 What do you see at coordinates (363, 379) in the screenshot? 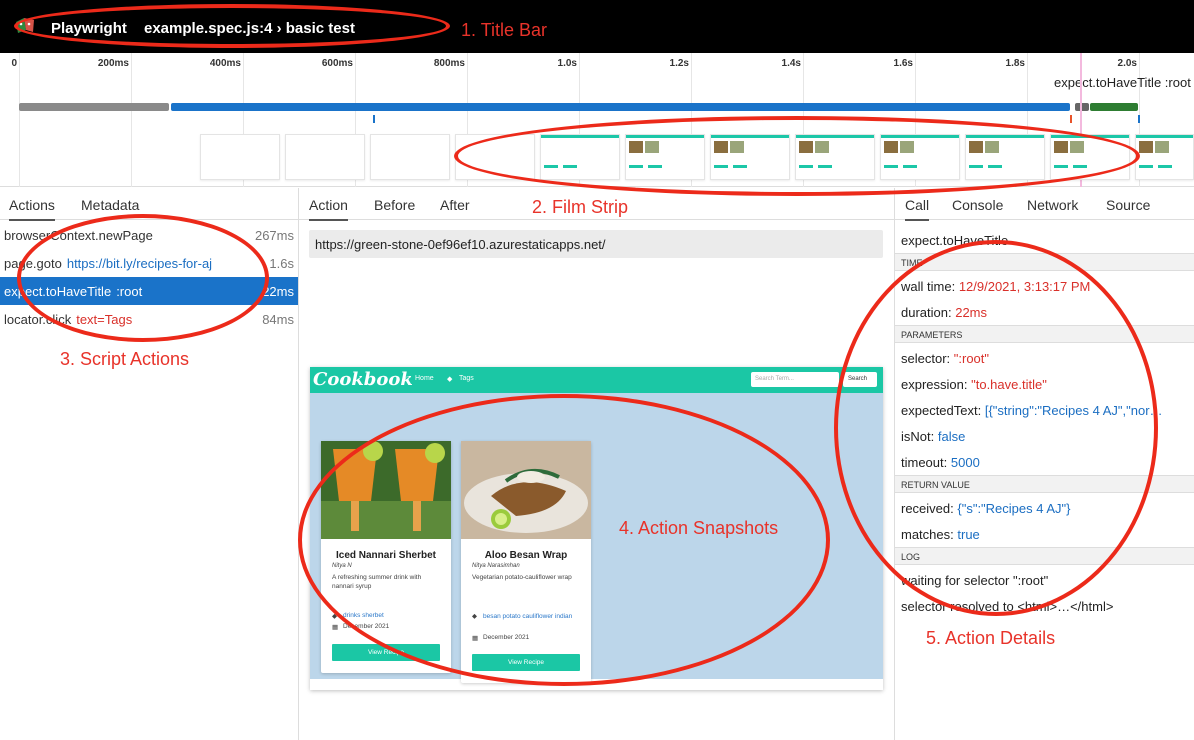
I see `snapshot-brand: Cookbook` at bounding box center [363, 379].